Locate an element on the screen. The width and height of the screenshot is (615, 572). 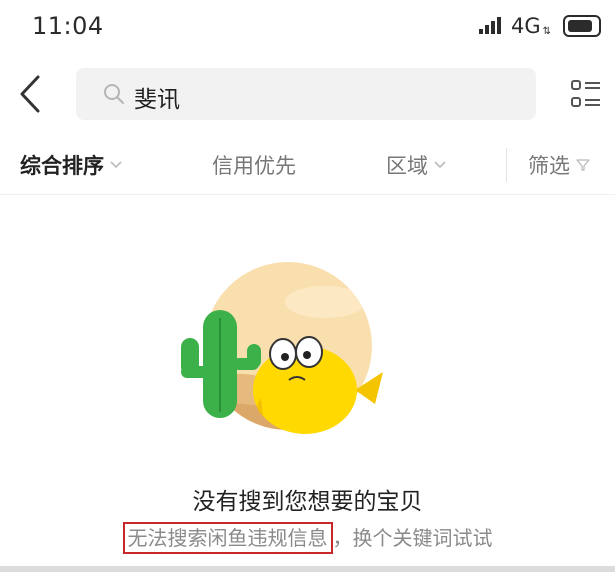
search-header: 斐讯 is located at coordinates (307, 93).